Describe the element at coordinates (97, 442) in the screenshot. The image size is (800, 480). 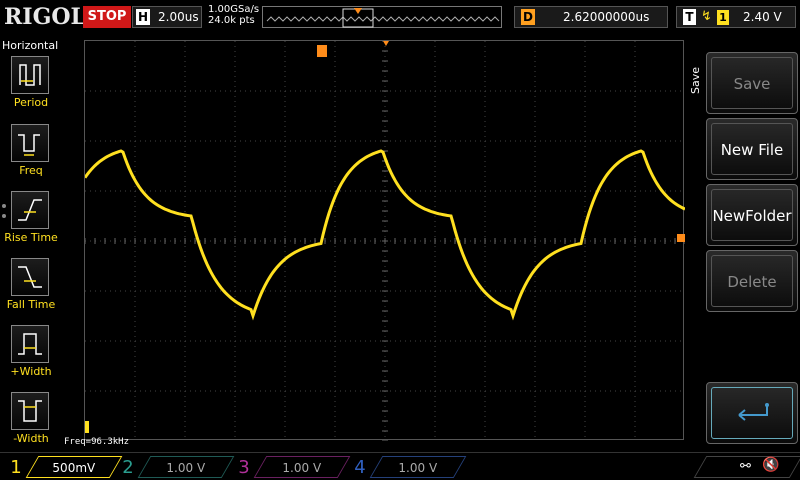
I see `frequency-measurement: Freq=96.3kHz` at that location.